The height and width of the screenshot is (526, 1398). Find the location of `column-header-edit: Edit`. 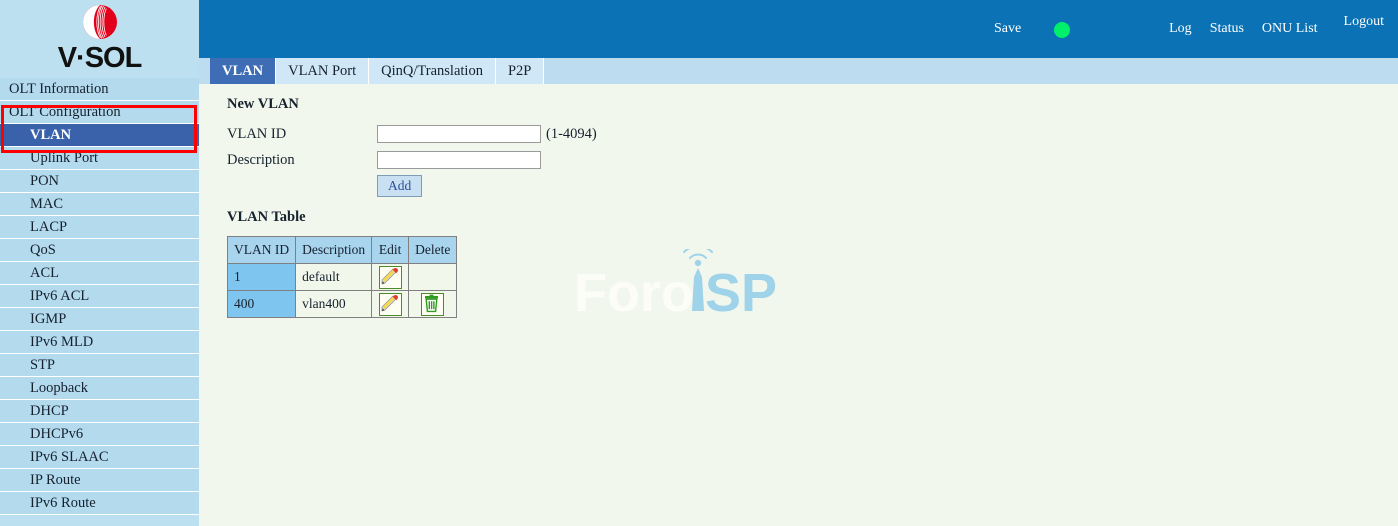

column-header-edit: Edit is located at coordinates (390, 250).